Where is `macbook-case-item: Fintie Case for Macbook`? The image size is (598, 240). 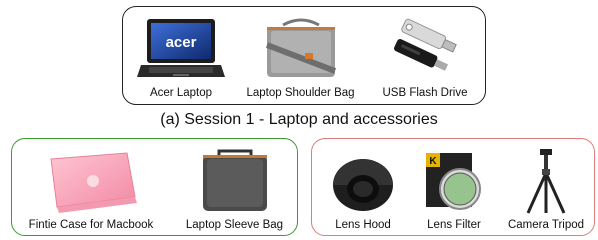 macbook-case-item: Fintie Case for Macbook is located at coordinates (91, 190).